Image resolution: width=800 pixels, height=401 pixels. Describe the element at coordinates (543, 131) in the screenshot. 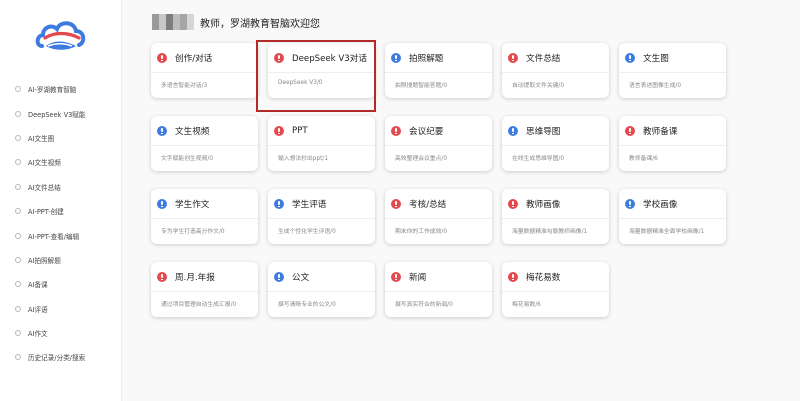

I see `card-title: 思维导图` at that location.